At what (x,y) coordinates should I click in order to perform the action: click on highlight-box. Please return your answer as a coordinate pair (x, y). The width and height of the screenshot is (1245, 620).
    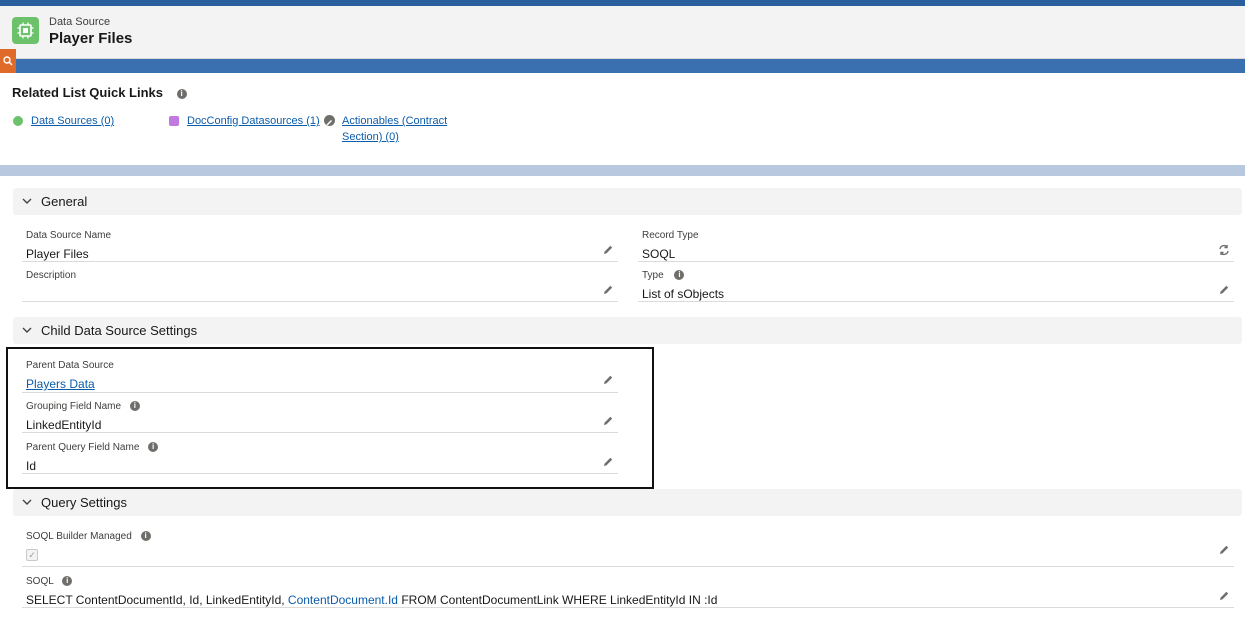
    Looking at the image, I should click on (330, 418).